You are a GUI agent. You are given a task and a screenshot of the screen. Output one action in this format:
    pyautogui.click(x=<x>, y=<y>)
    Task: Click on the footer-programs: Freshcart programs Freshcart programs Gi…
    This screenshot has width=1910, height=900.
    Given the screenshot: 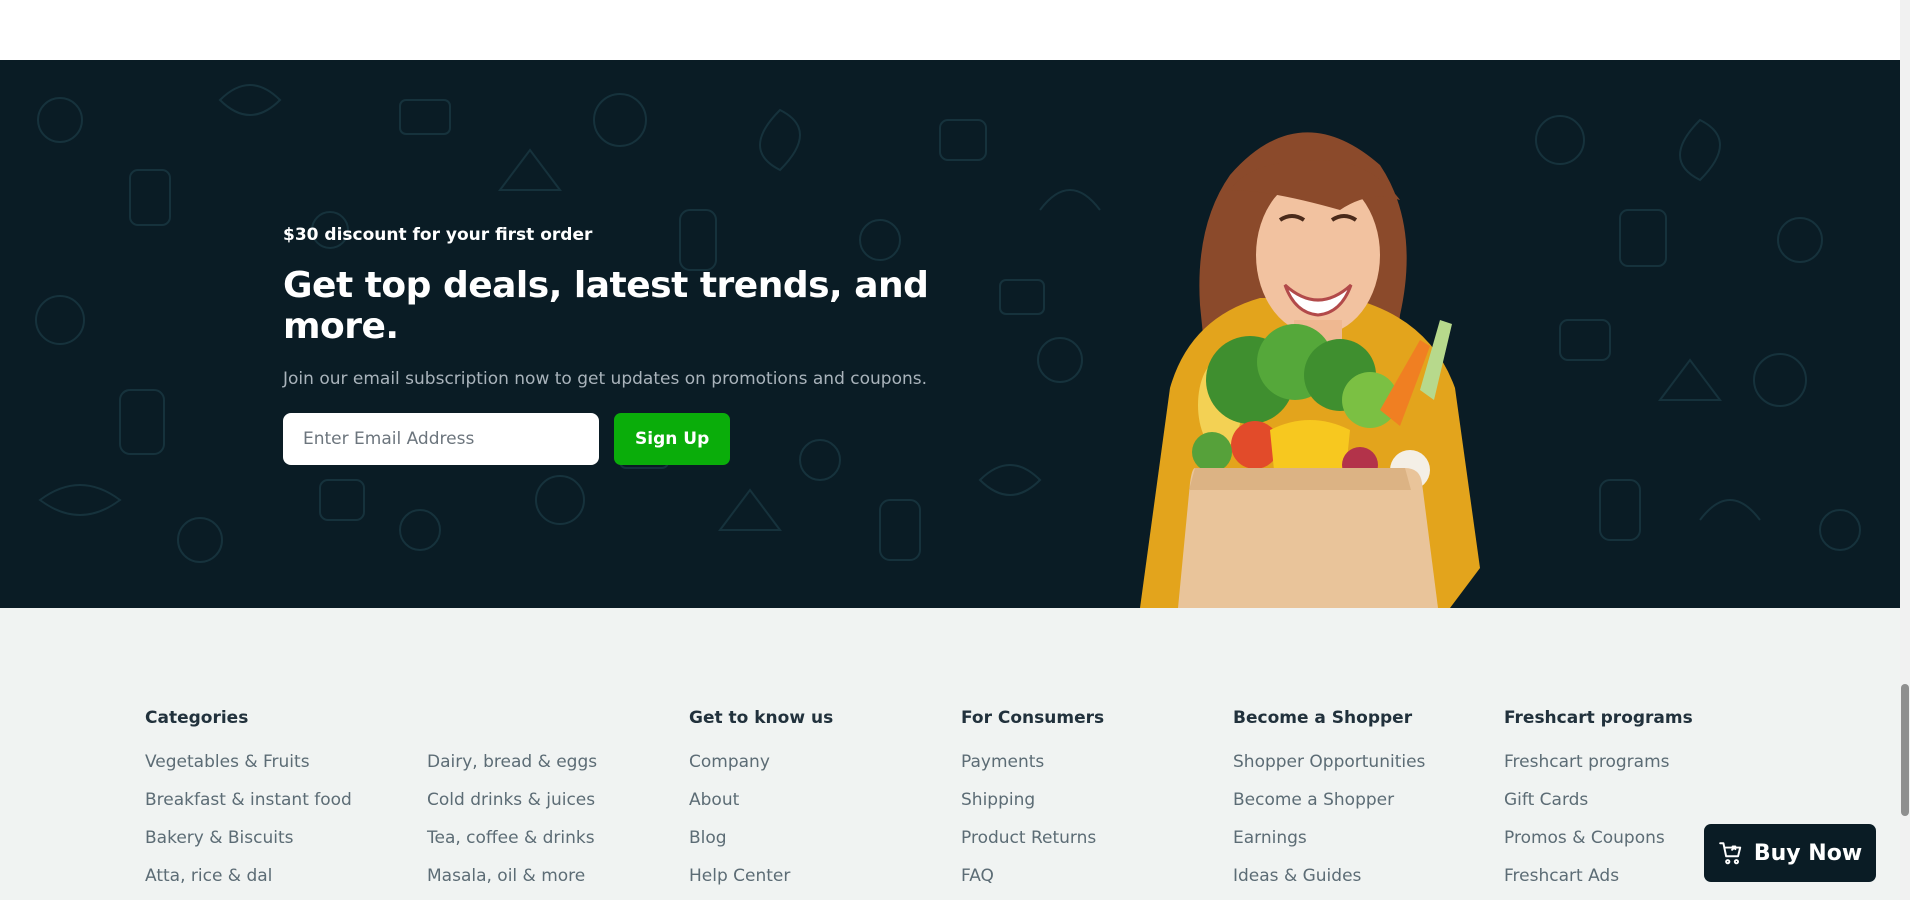 What is the action you would take?
    pyautogui.click(x=1598, y=804)
    